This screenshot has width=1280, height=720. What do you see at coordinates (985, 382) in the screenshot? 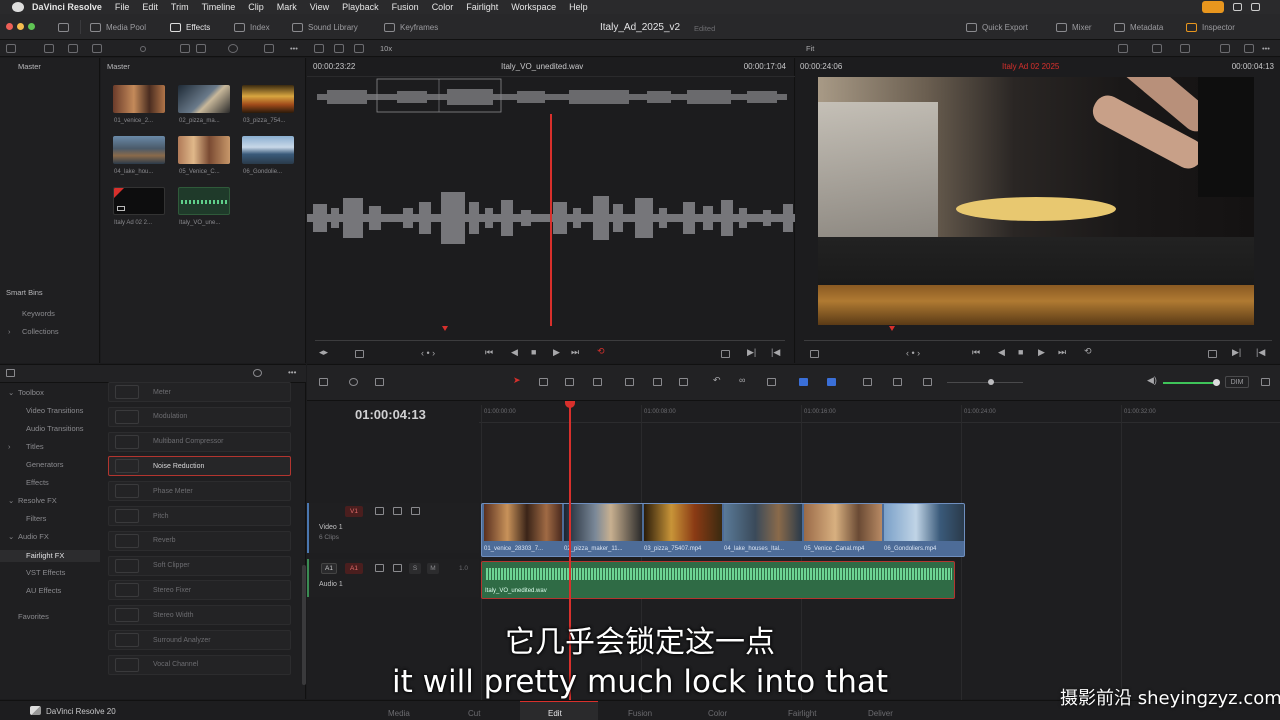
I see `timeline-zoom-slider` at bounding box center [985, 382].